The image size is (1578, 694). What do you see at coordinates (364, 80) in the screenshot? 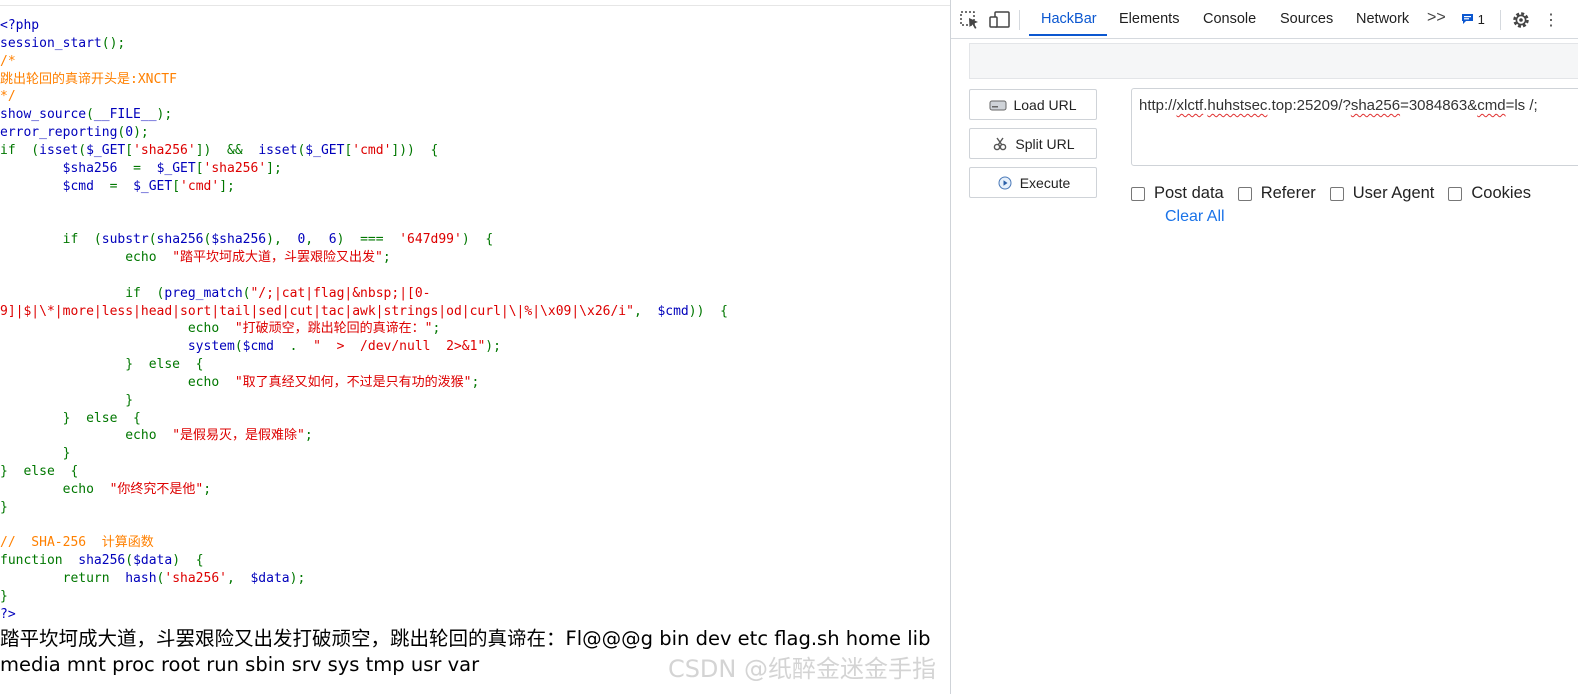
I see `code-line: 跳出轮回的真谛开头是:XNCTF` at bounding box center [364, 80].